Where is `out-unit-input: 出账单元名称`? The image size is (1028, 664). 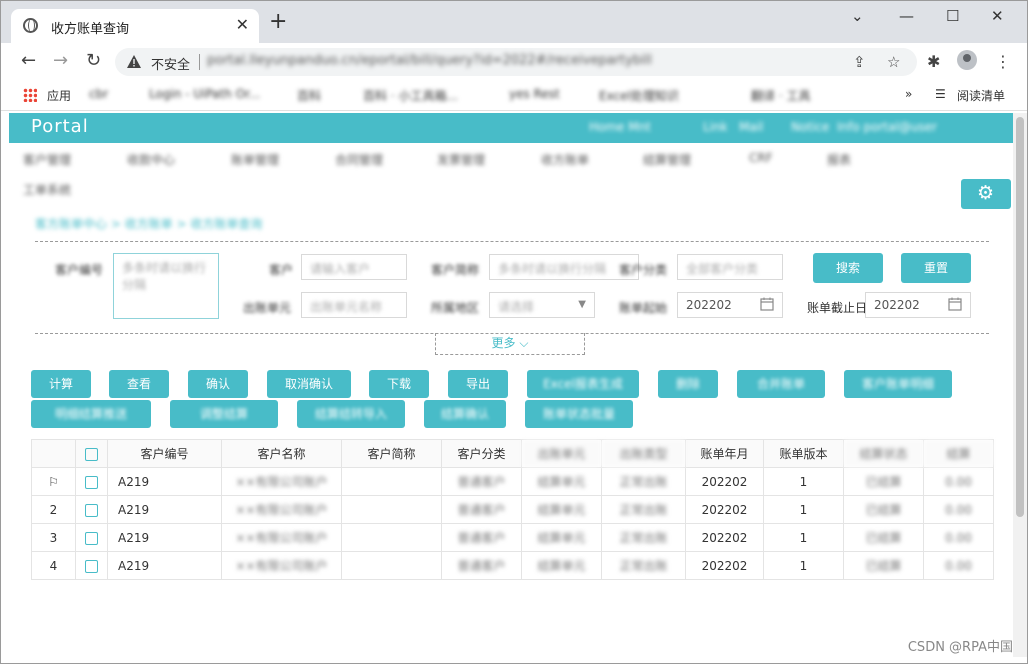 out-unit-input: 出账单元名称 is located at coordinates (354, 305).